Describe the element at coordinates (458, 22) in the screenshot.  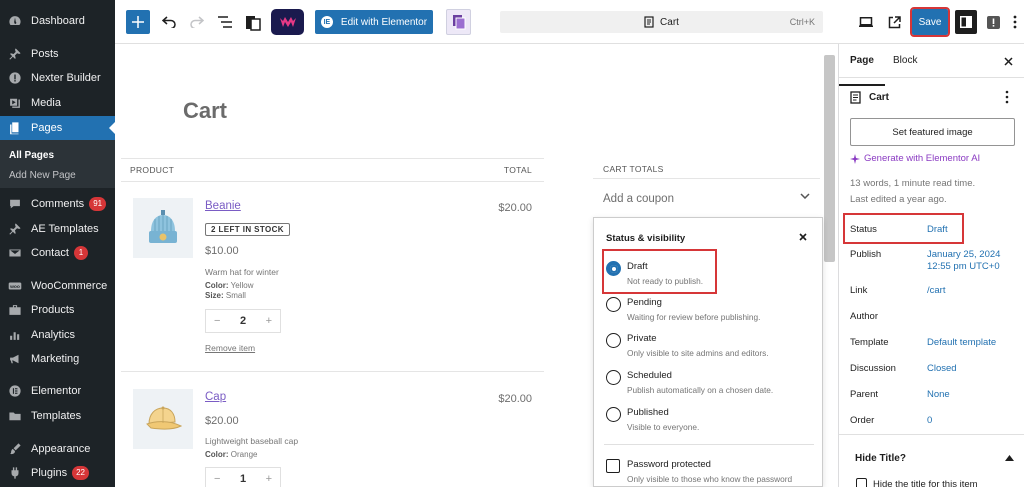
I see `extension-button` at that location.